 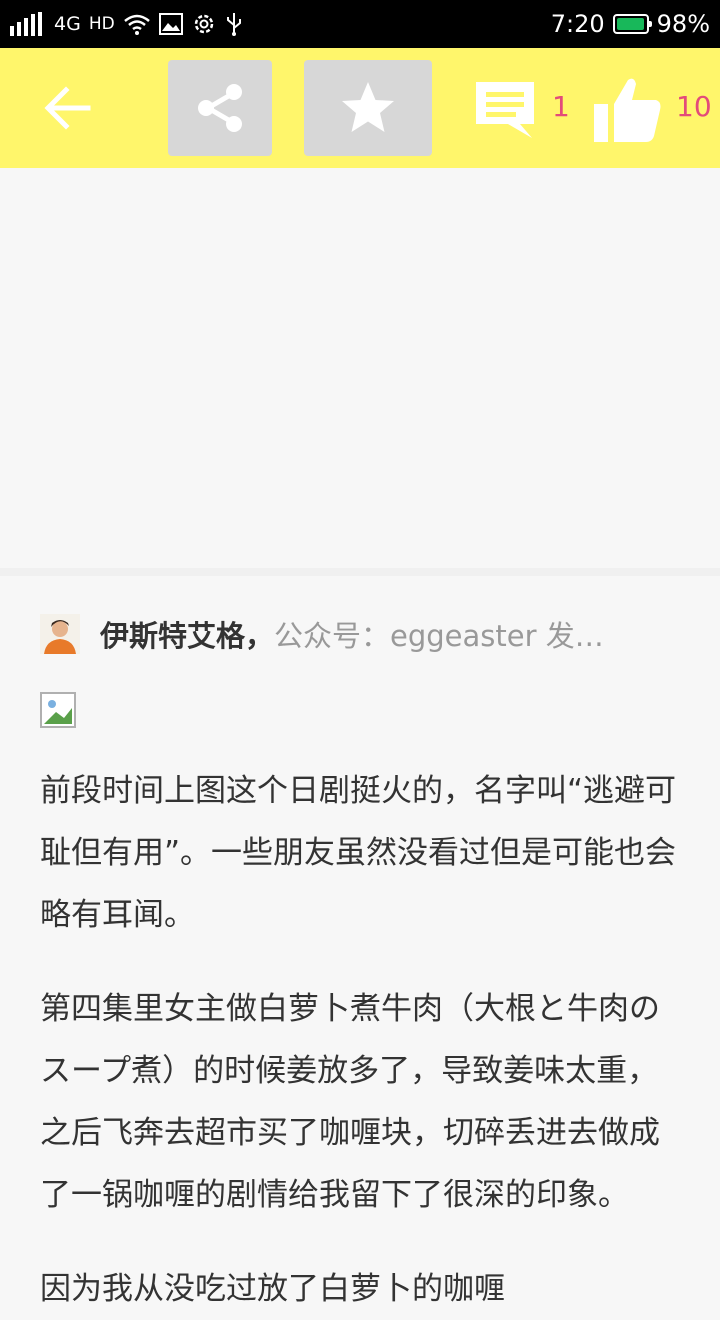 I want to click on status-right: 7:20 98%, so click(x=630, y=24).